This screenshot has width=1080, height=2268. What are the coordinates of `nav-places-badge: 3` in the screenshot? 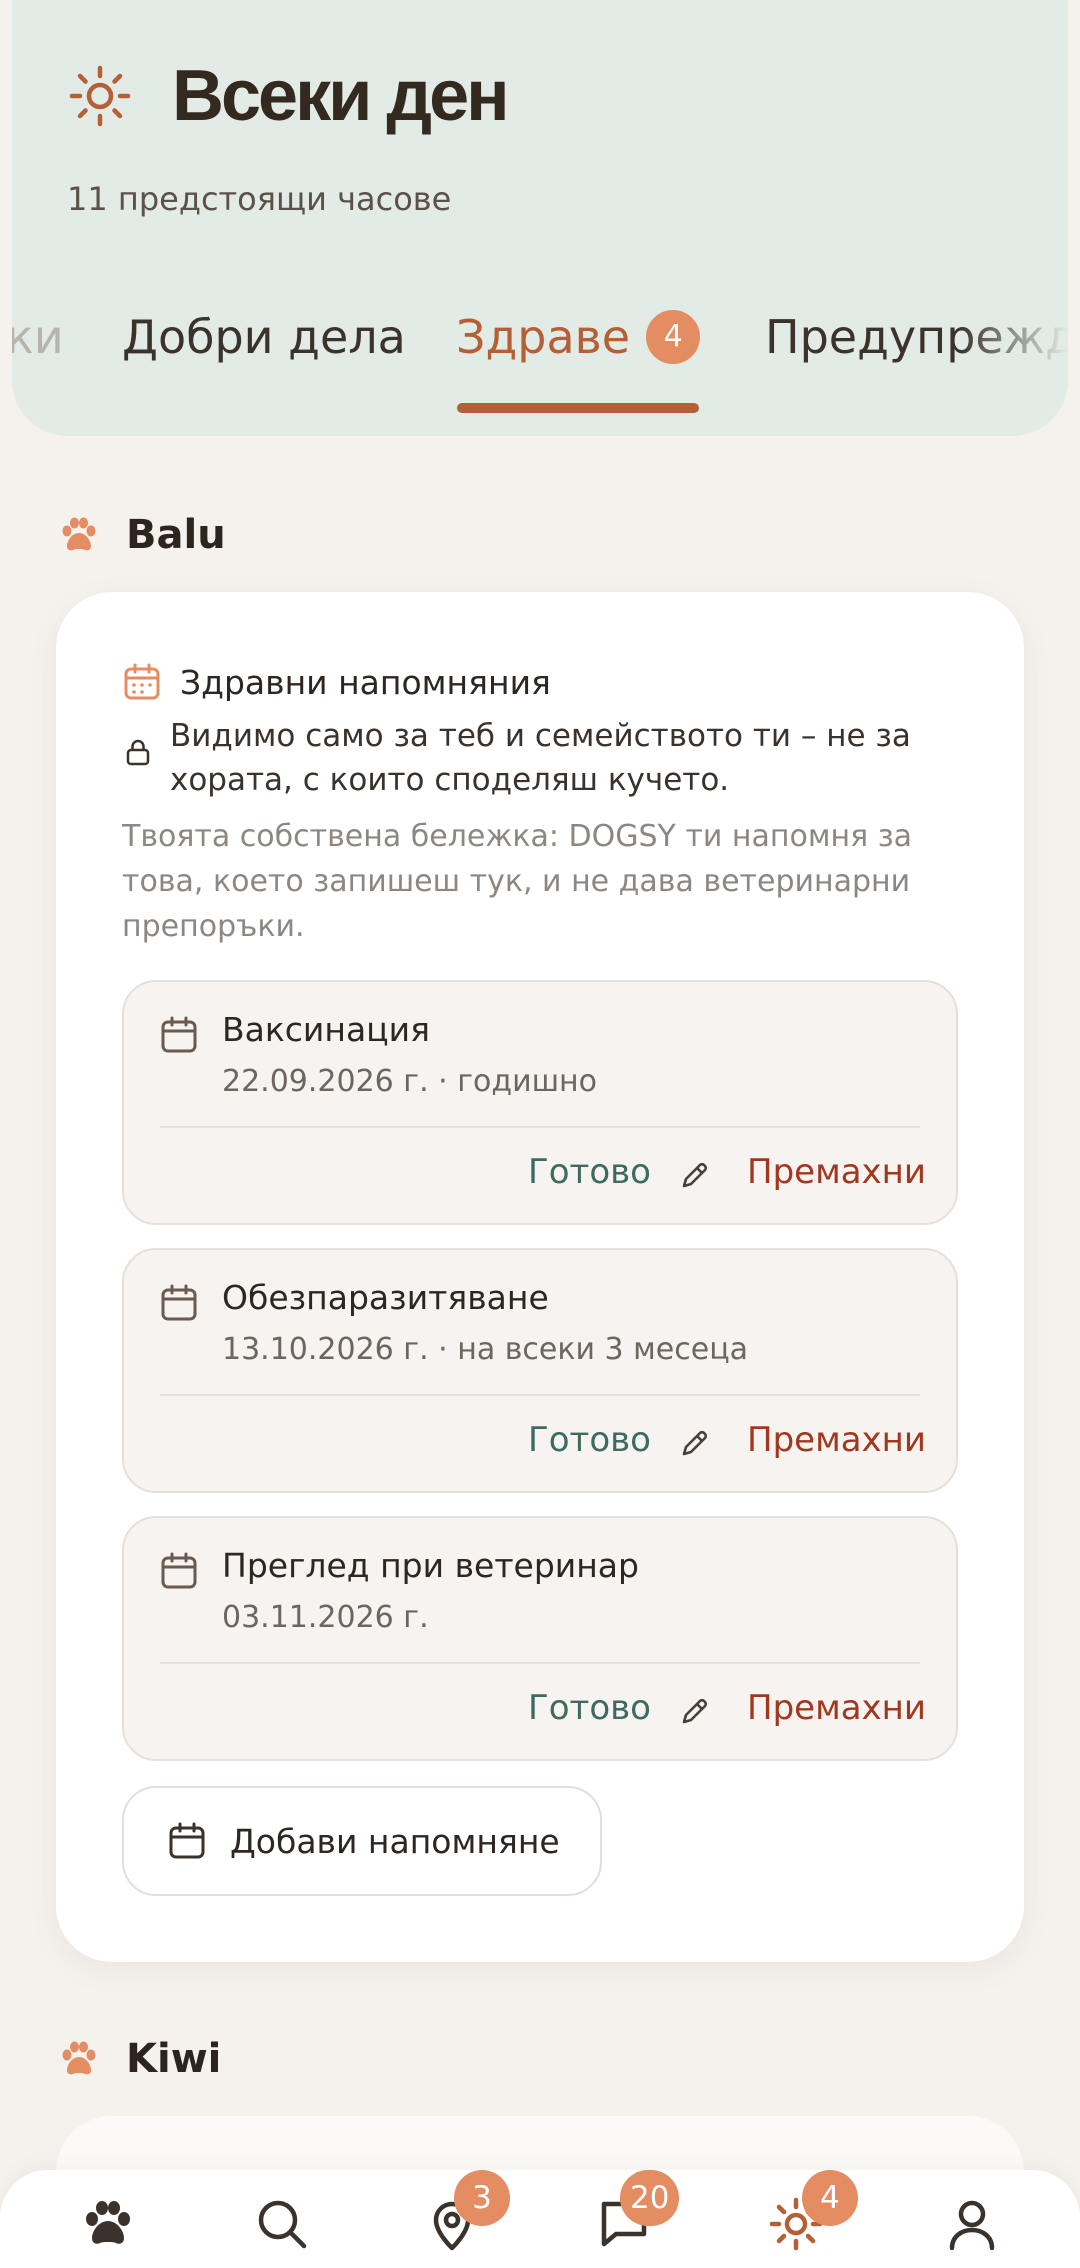 It's located at (482, 2198).